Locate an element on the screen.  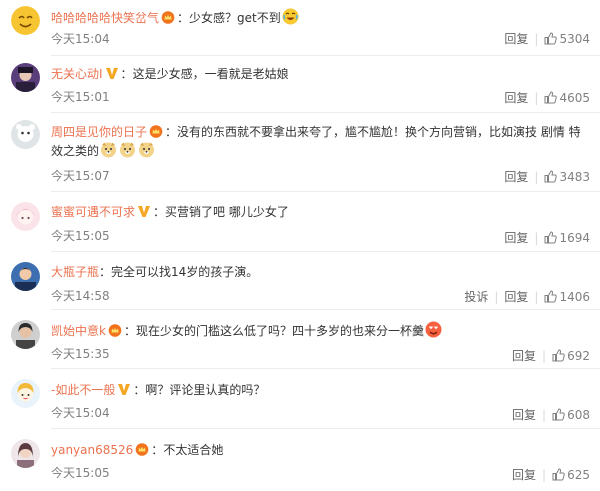
like-button: 1694 is located at coordinates (567, 238).